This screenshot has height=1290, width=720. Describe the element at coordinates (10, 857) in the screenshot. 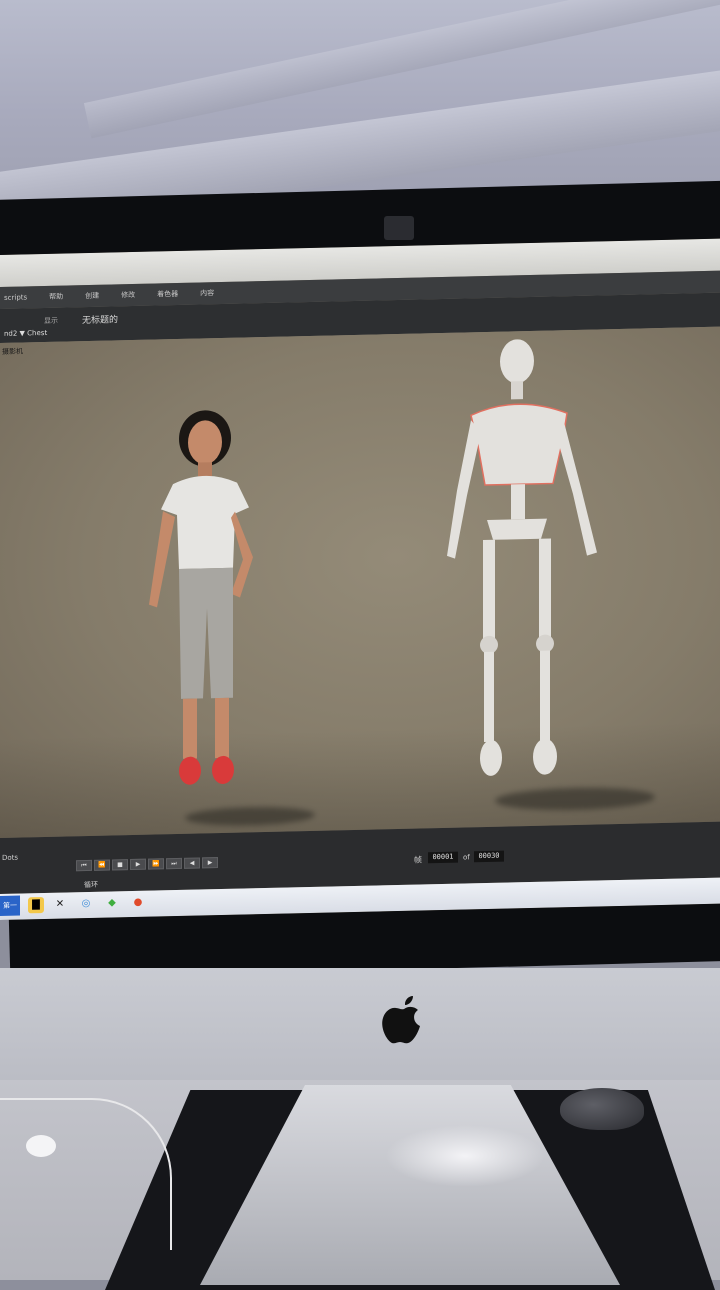

I see `dots-label: Dots` at that location.